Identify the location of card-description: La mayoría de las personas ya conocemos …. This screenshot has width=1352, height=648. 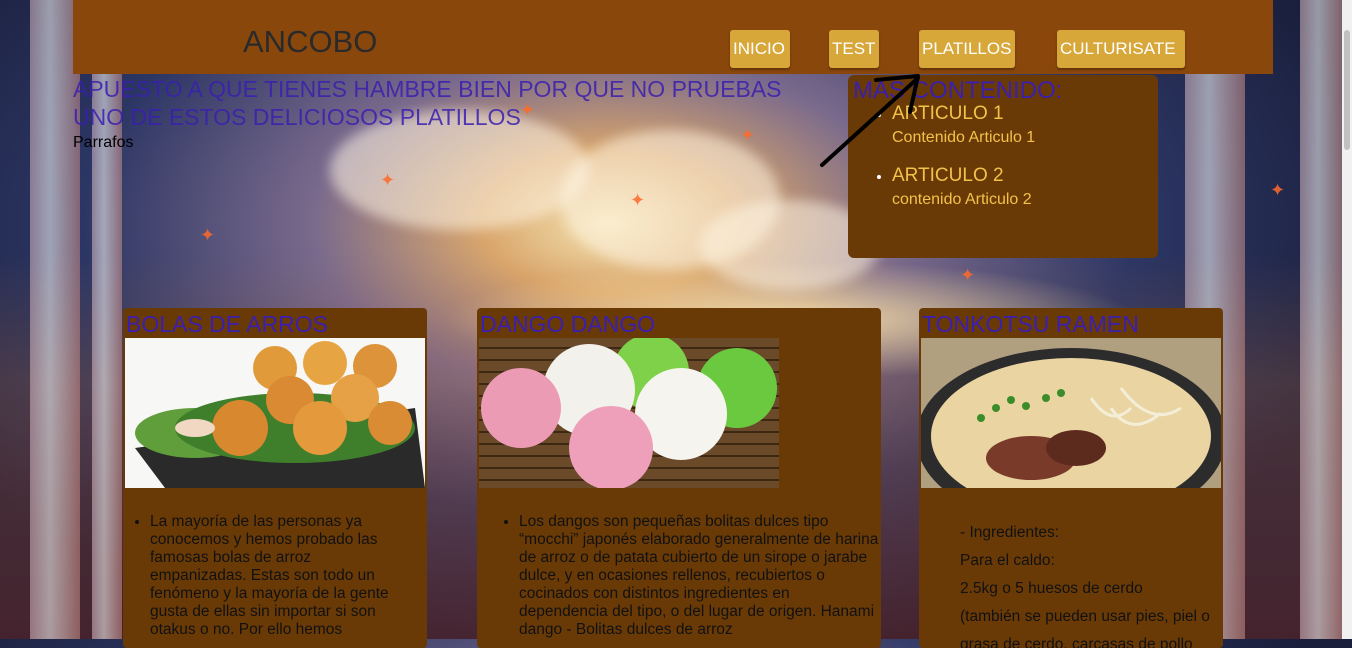
(268, 576).